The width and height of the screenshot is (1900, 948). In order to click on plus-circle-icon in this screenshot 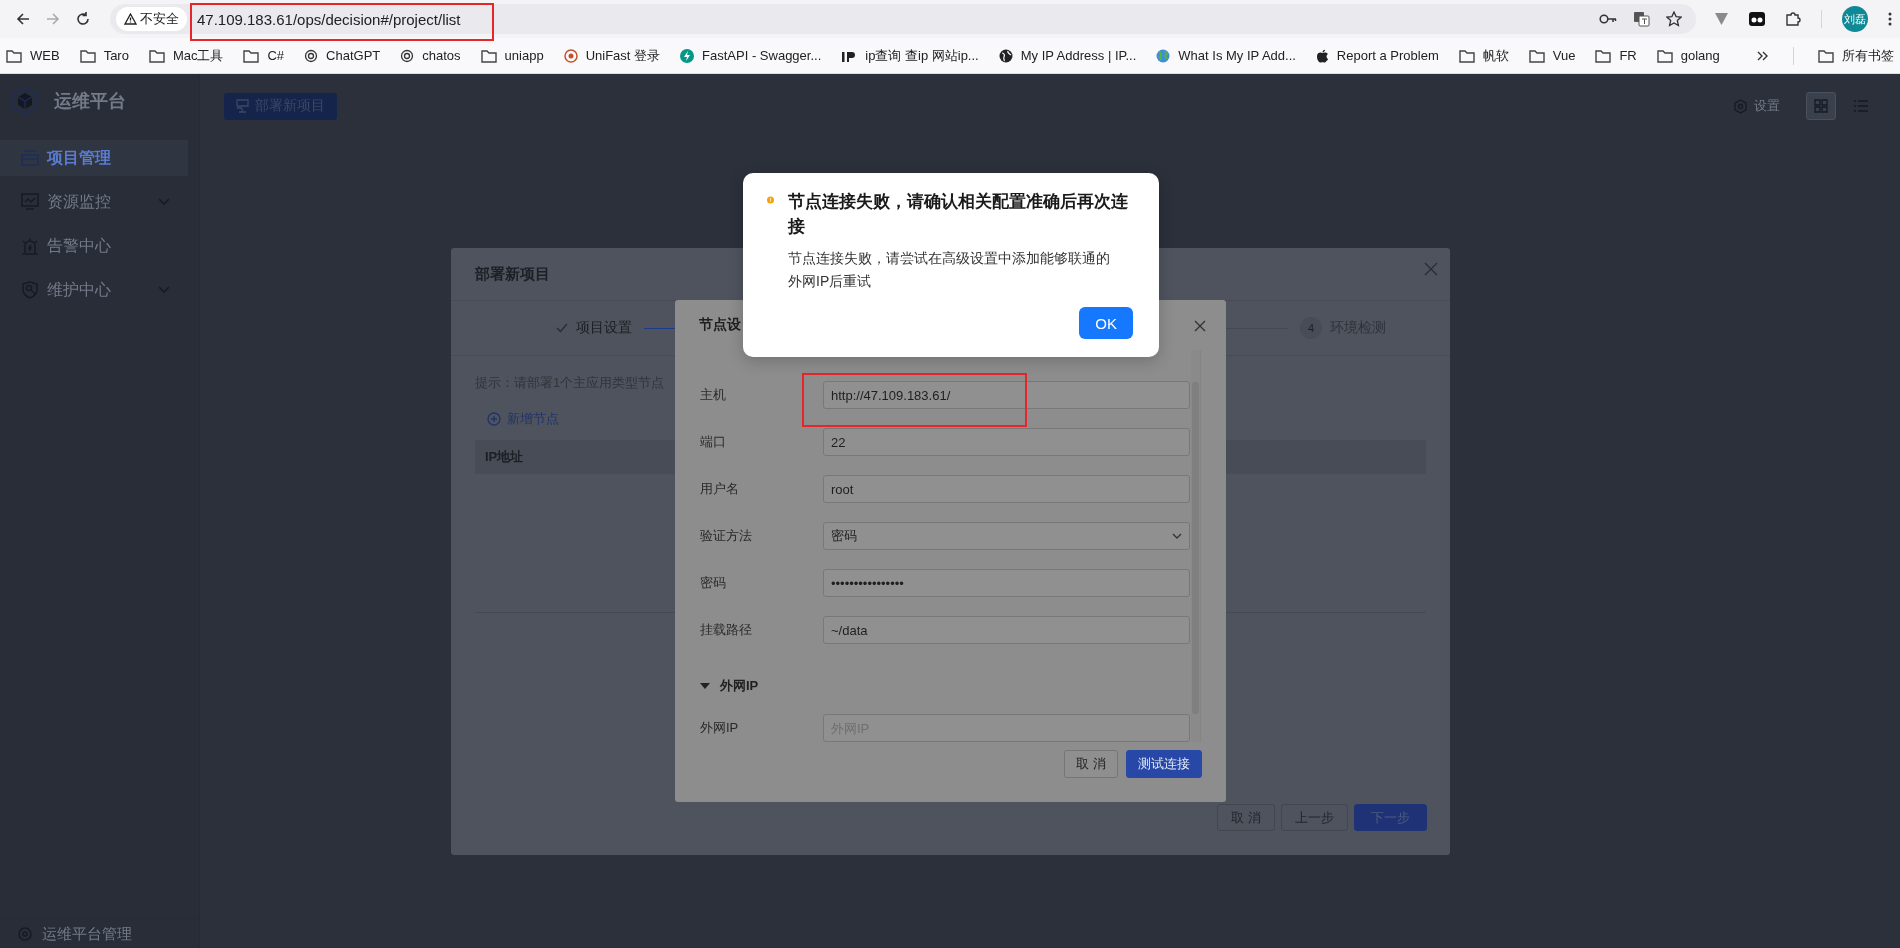, I will do `click(494, 419)`.